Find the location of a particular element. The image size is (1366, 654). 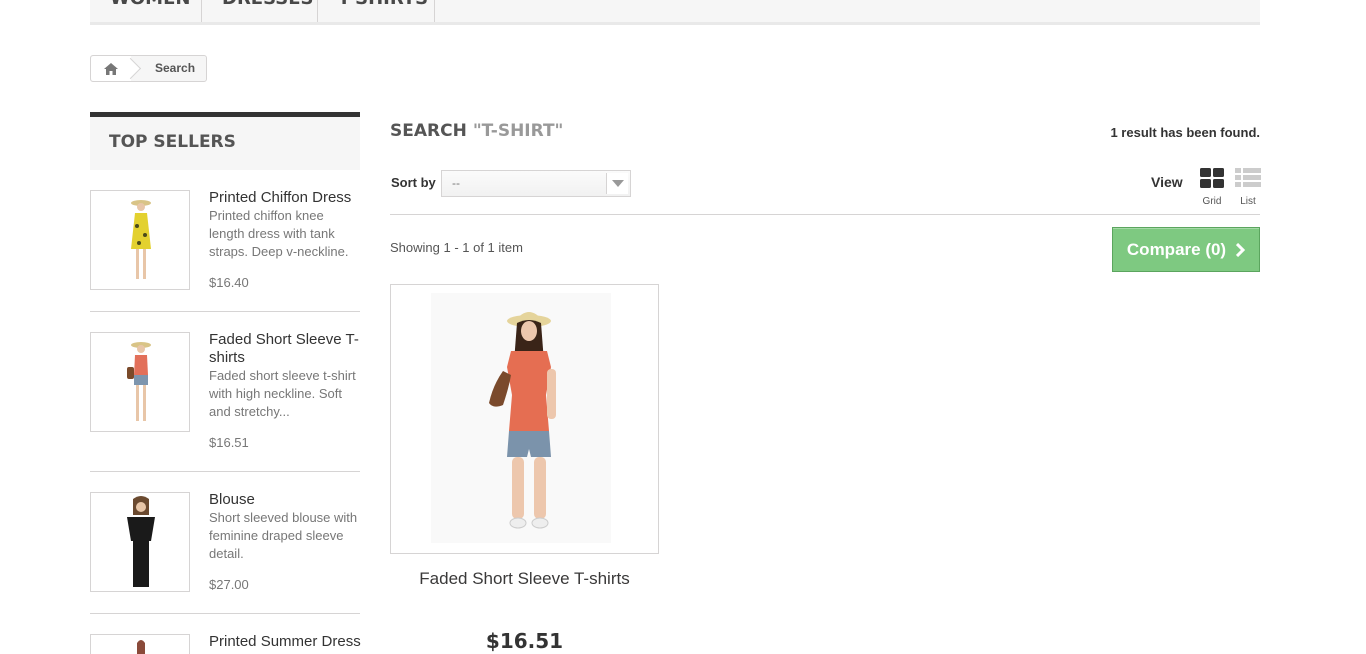

search-label: SEARCH is located at coordinates (428, 131).